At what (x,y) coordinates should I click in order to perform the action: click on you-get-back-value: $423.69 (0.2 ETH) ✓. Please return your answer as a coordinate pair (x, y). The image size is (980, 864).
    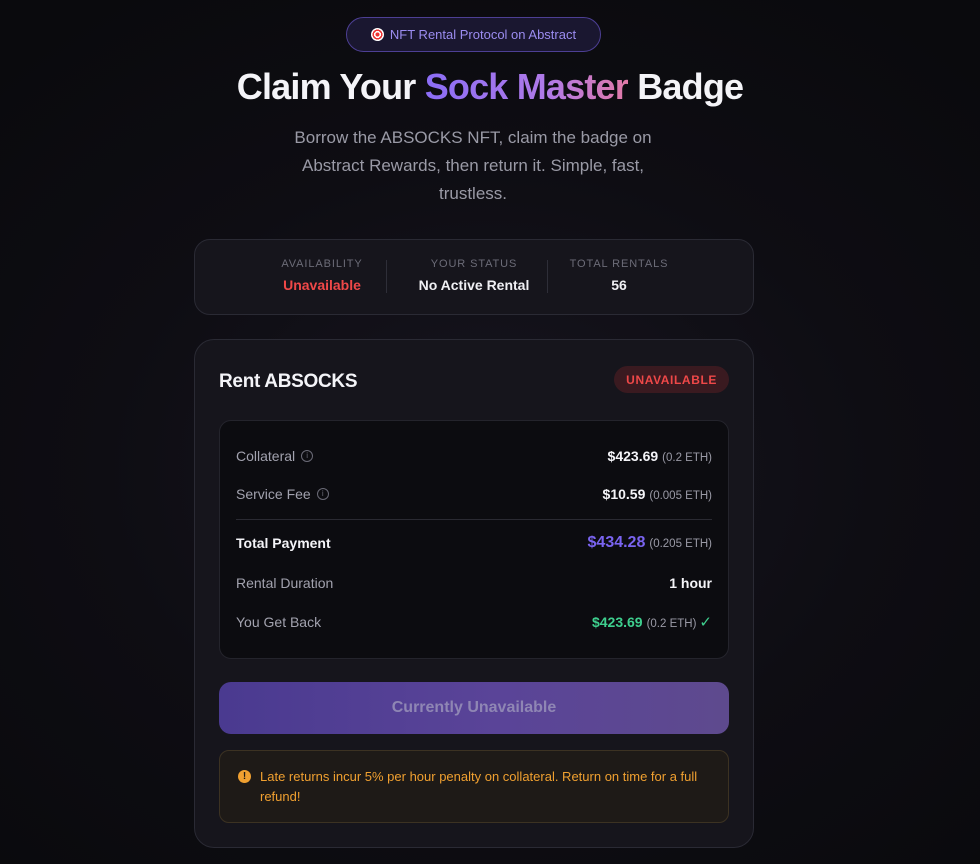
    Looking at the image, I should click on (652, 622).